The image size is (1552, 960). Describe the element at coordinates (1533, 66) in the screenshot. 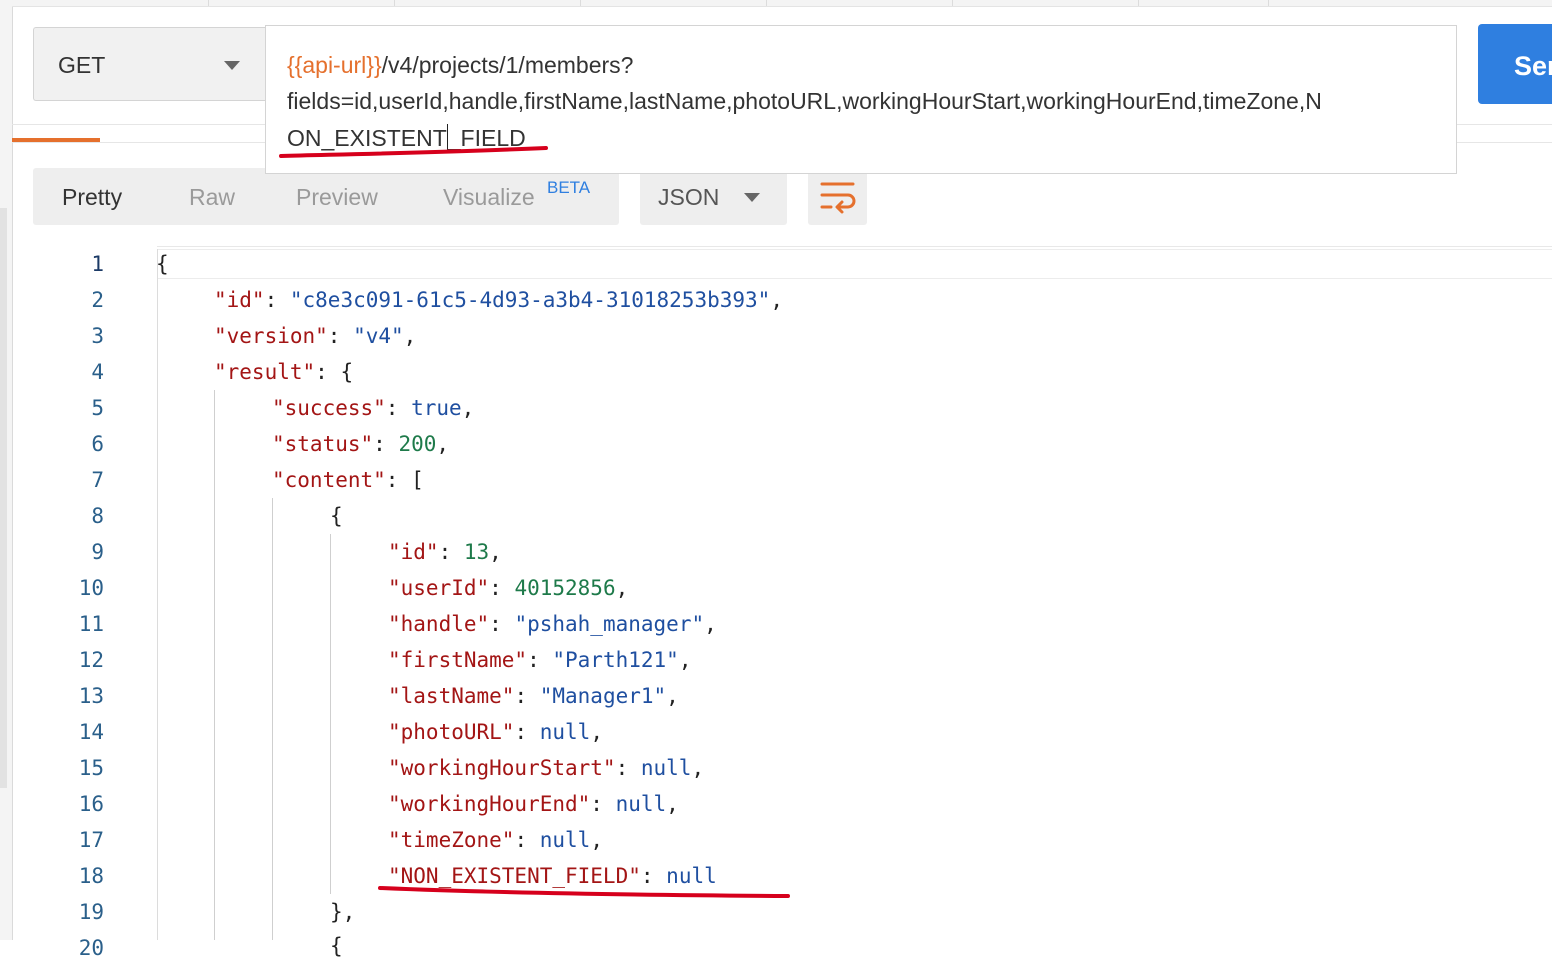

I see `send-button-label: Ser` at that location.